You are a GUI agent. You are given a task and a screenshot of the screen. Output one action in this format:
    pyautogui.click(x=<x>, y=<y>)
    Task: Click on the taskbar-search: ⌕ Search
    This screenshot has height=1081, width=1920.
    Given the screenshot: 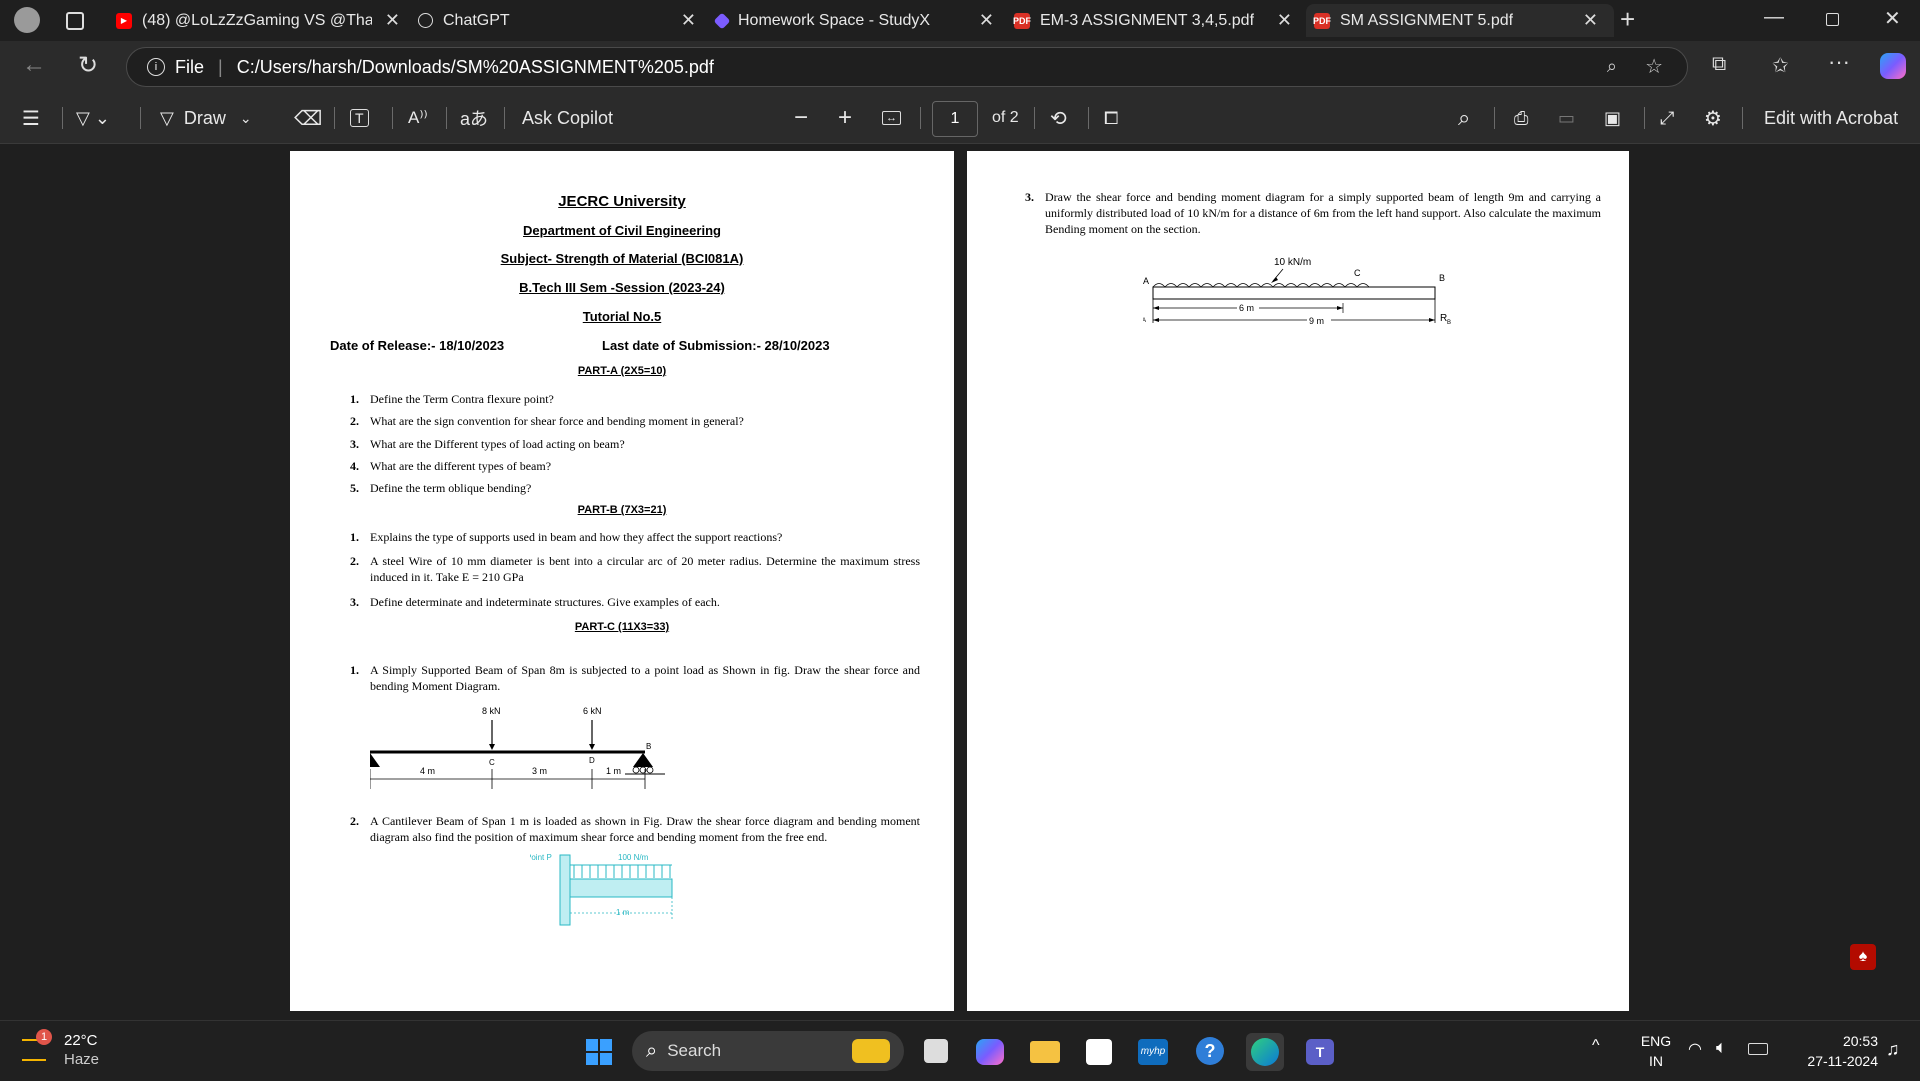 What is the action you would take?
    pyautogui.click(x=768, y=1051)
    